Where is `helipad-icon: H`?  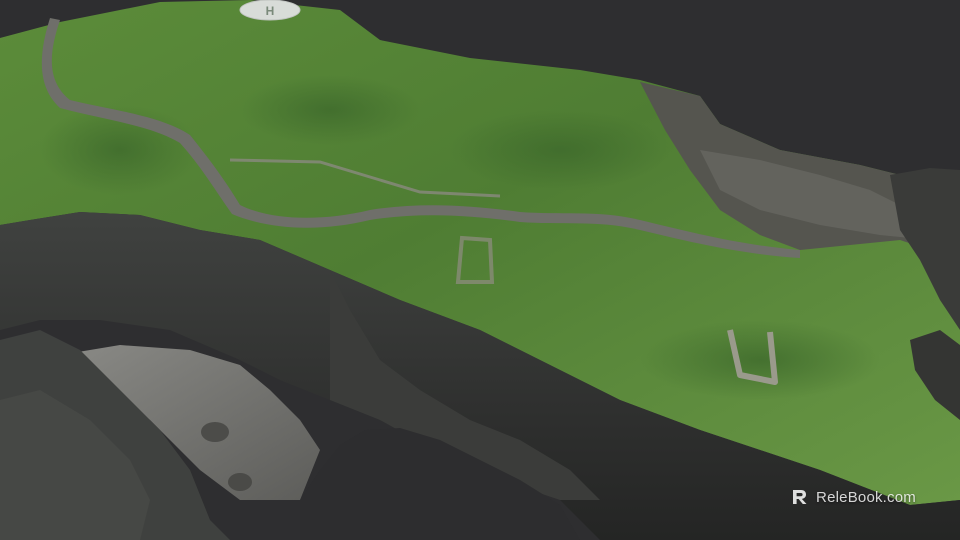 helipad-icon: H is located at coordinates (270, 11).